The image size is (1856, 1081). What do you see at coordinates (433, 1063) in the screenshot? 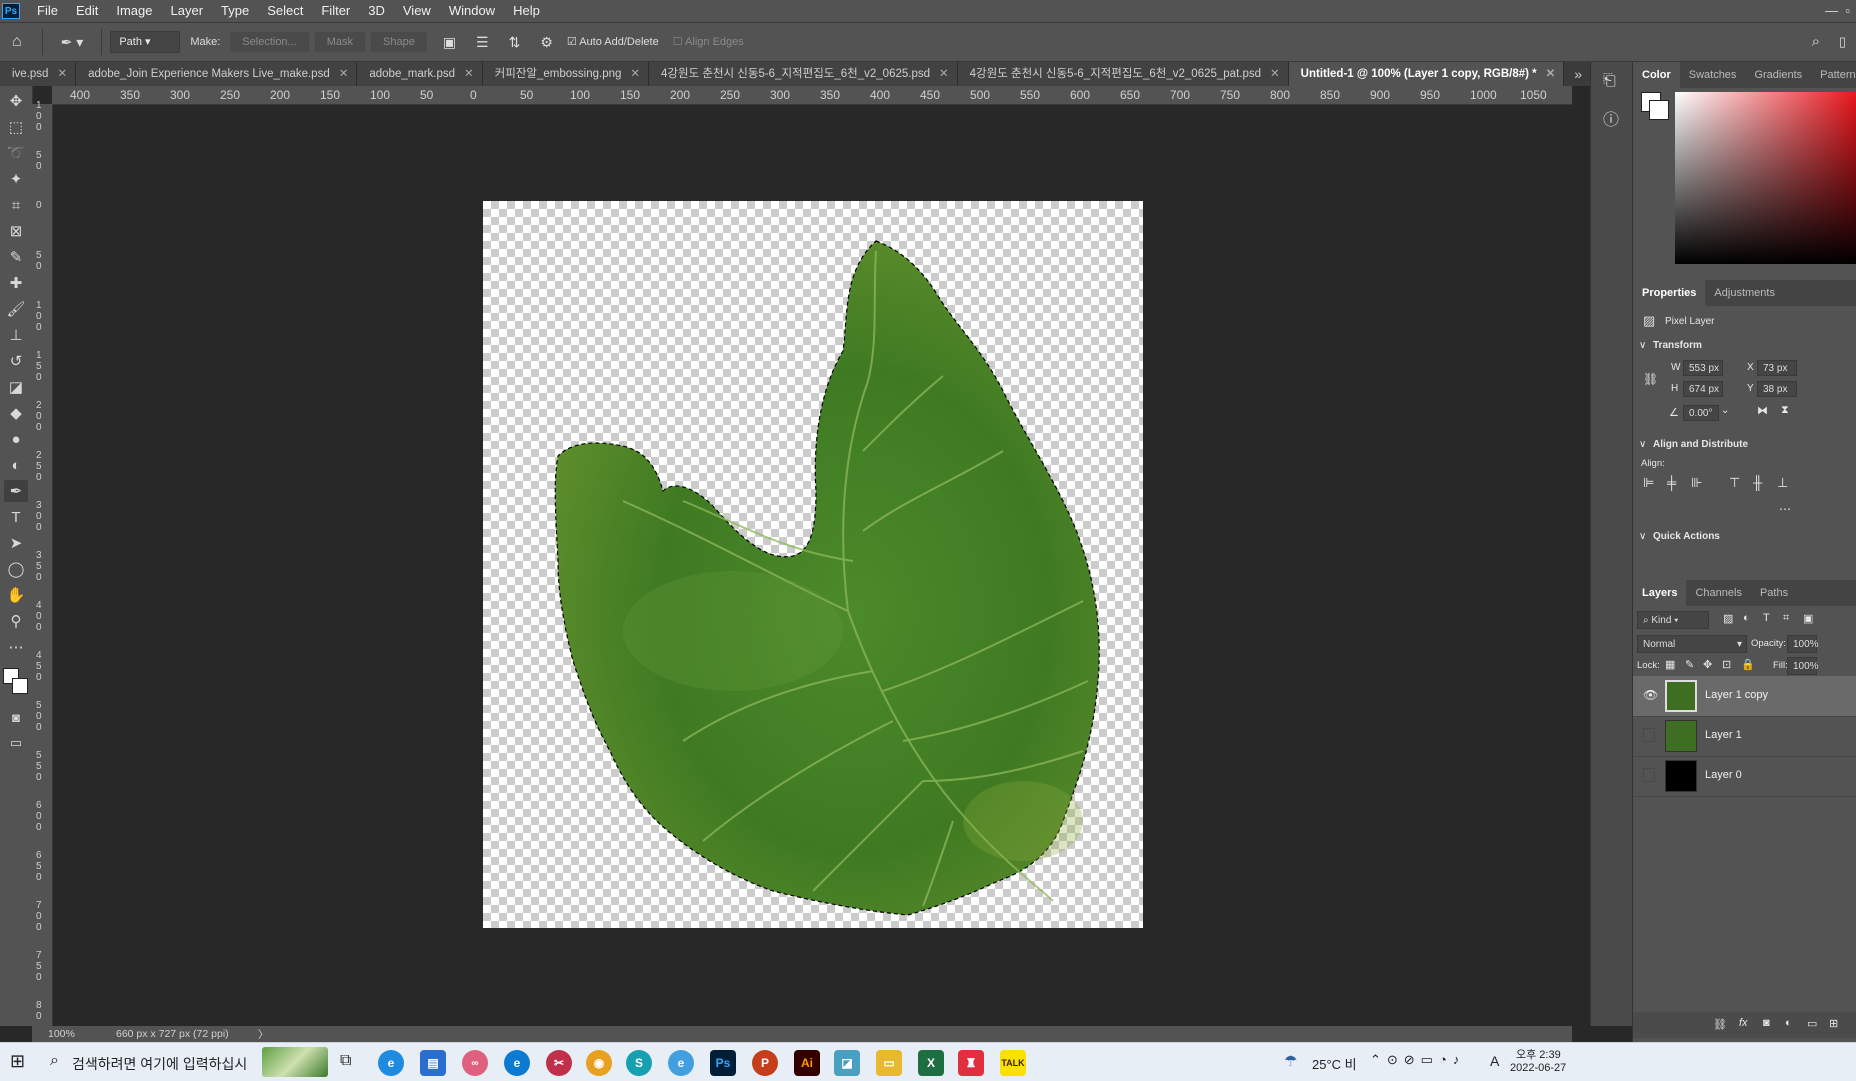
I see `store-icon: ▤` at bounding box center [433, 1063].